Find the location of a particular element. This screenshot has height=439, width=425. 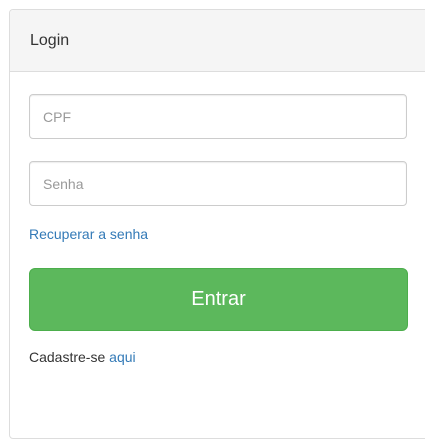

signup-text: Cadastre-se is located at coordinates (67, 357).